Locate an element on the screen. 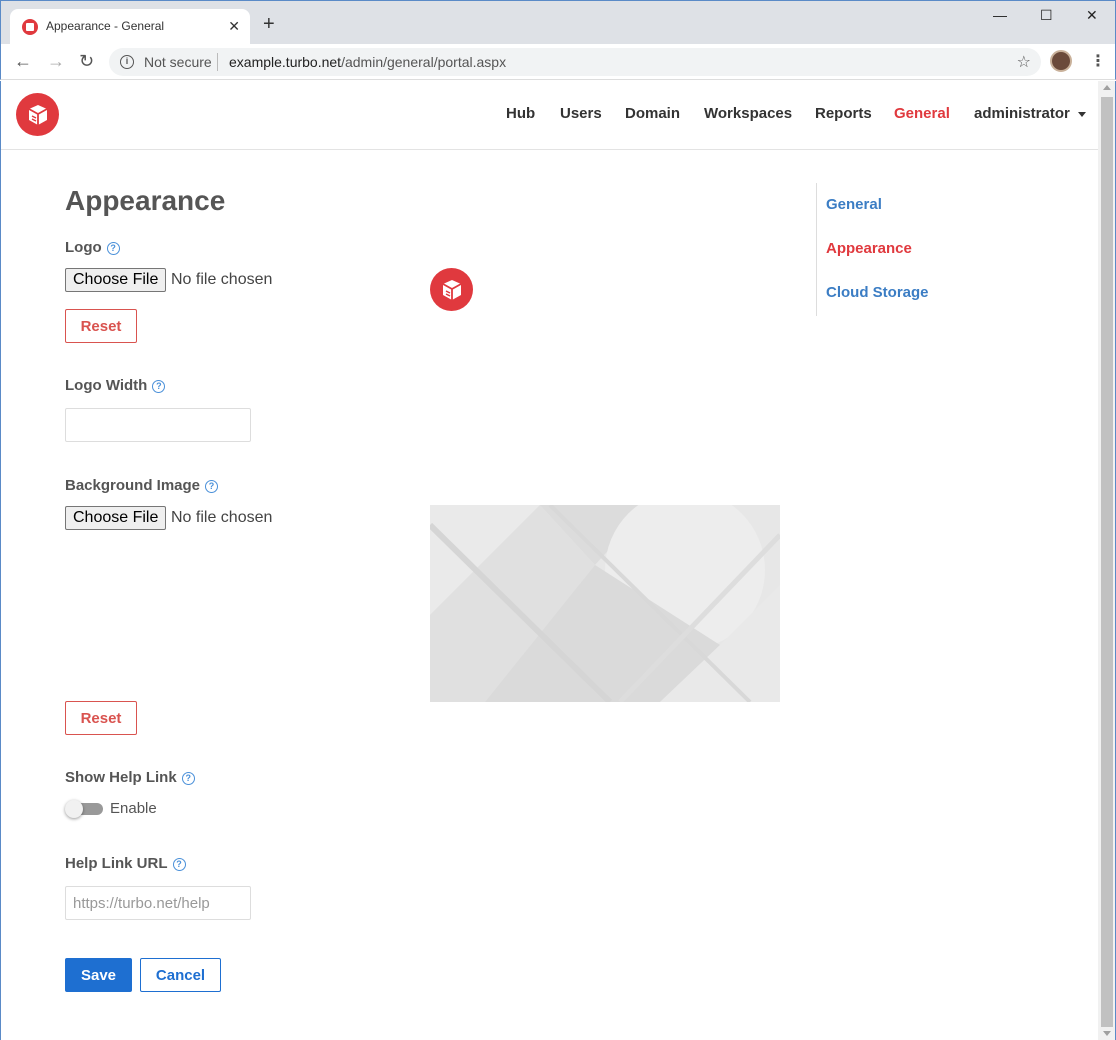  background-image-label-text: Background Image is located at coordinates (133, 485).